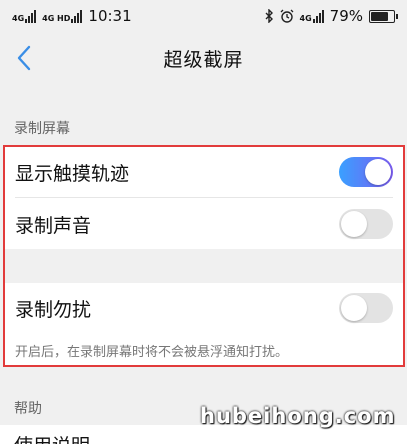 The width and height of the screenshot is (407, 444). Describe the element at coordinates (28, 409) in the screenshot. I see `section-label-help: 帮助` at that location.